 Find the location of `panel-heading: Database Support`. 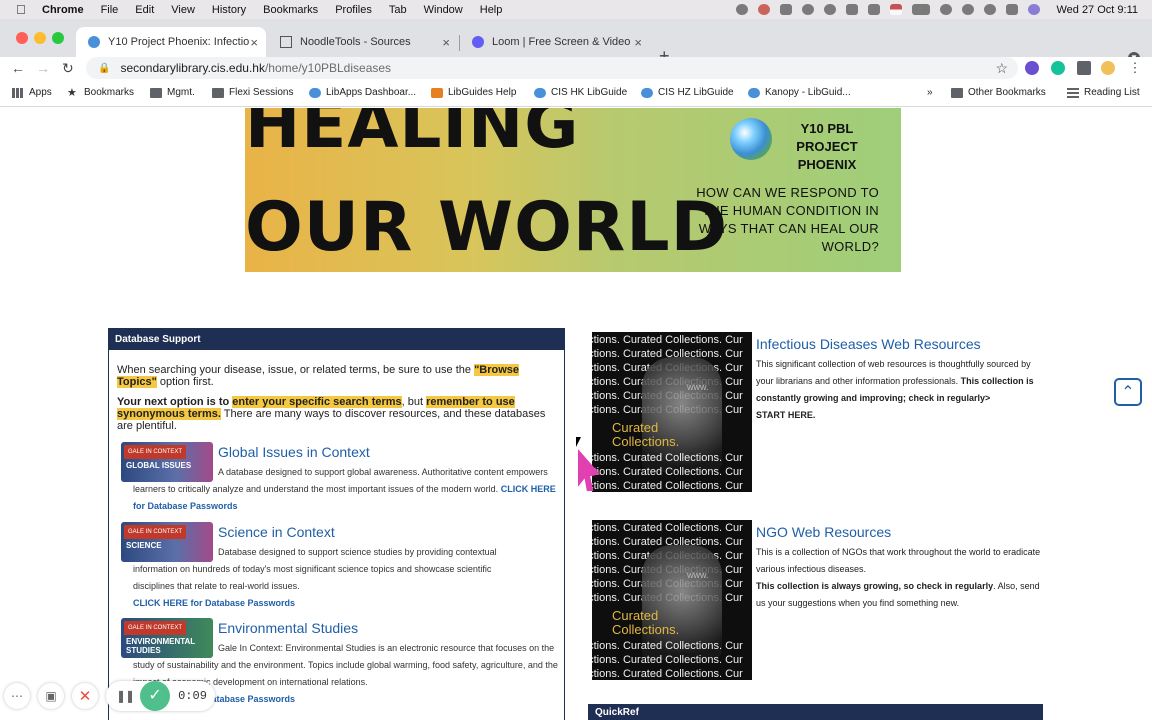

panel-heading: Database Support is located at coordinates (336, 339).